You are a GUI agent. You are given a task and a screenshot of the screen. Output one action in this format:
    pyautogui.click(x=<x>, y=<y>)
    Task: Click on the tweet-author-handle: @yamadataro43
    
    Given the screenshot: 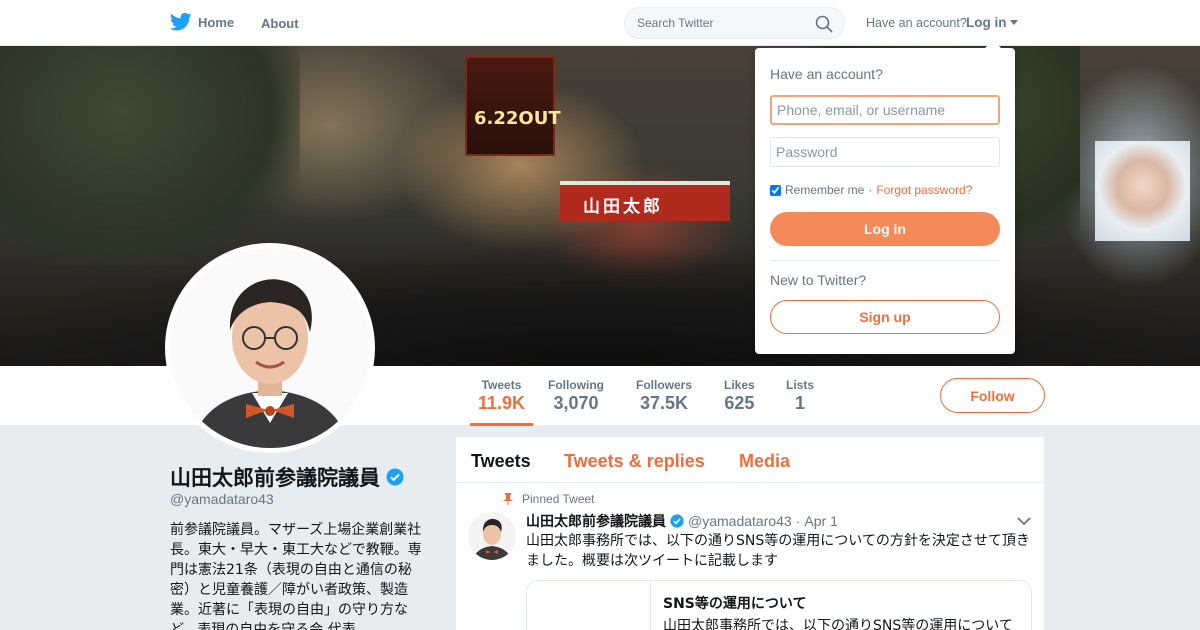 What is the action you would take?
    pyautogui.click(x=740, y=521)
    